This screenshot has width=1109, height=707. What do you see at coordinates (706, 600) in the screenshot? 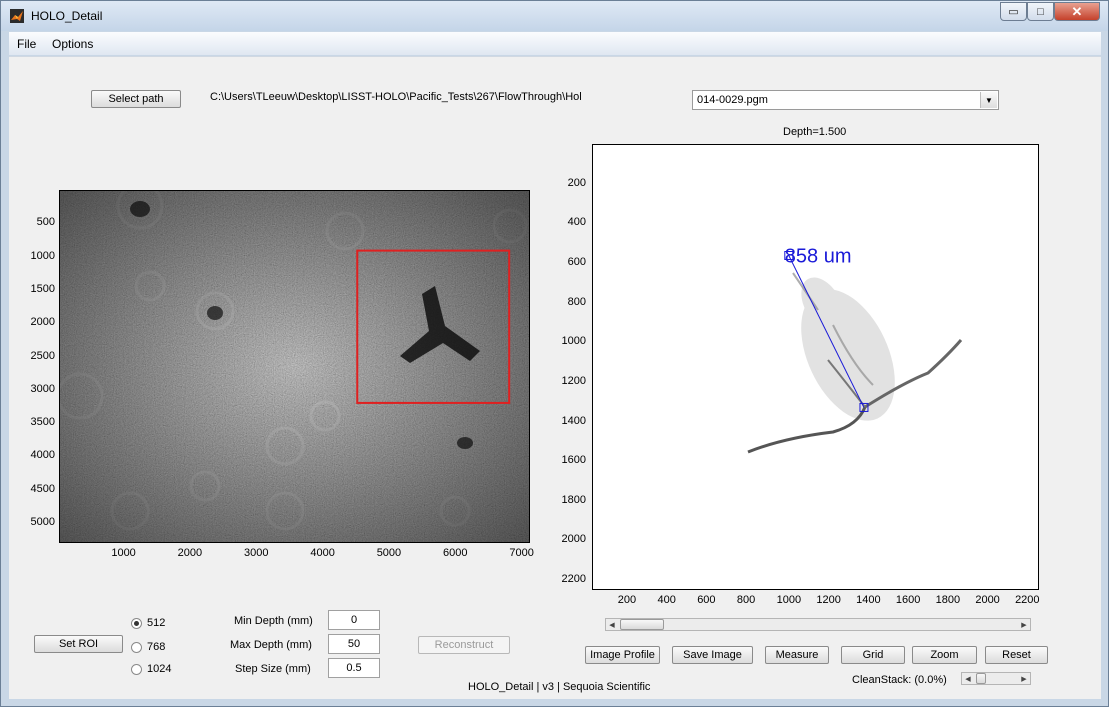
I see `right-x-tick-label: 600` at bounding box center [706, 600].